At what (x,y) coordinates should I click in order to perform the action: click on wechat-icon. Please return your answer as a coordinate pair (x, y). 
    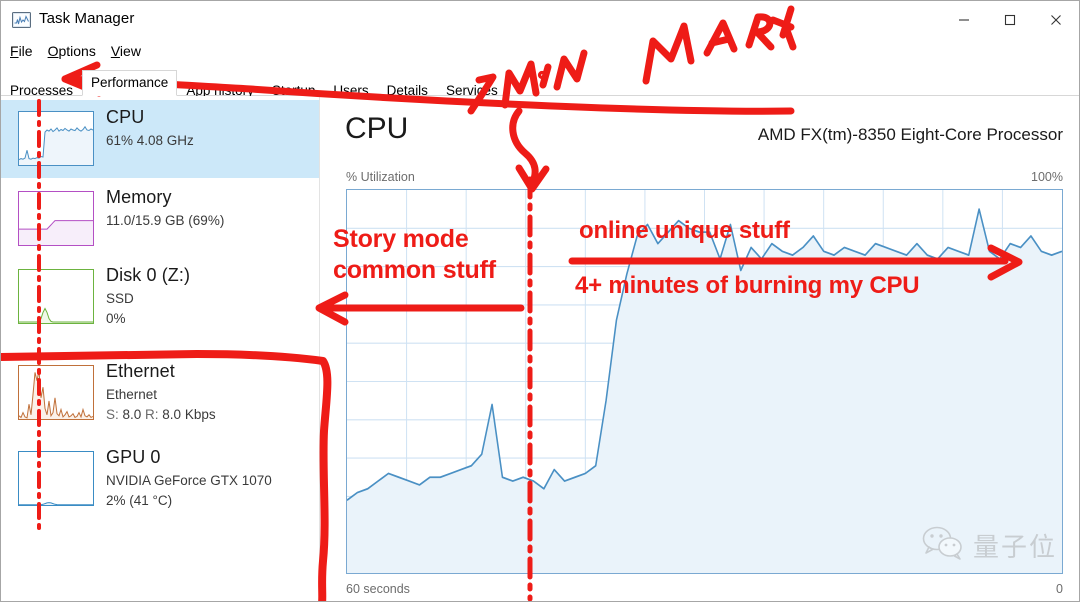
    Looking at the image, I should click on (944, 545).